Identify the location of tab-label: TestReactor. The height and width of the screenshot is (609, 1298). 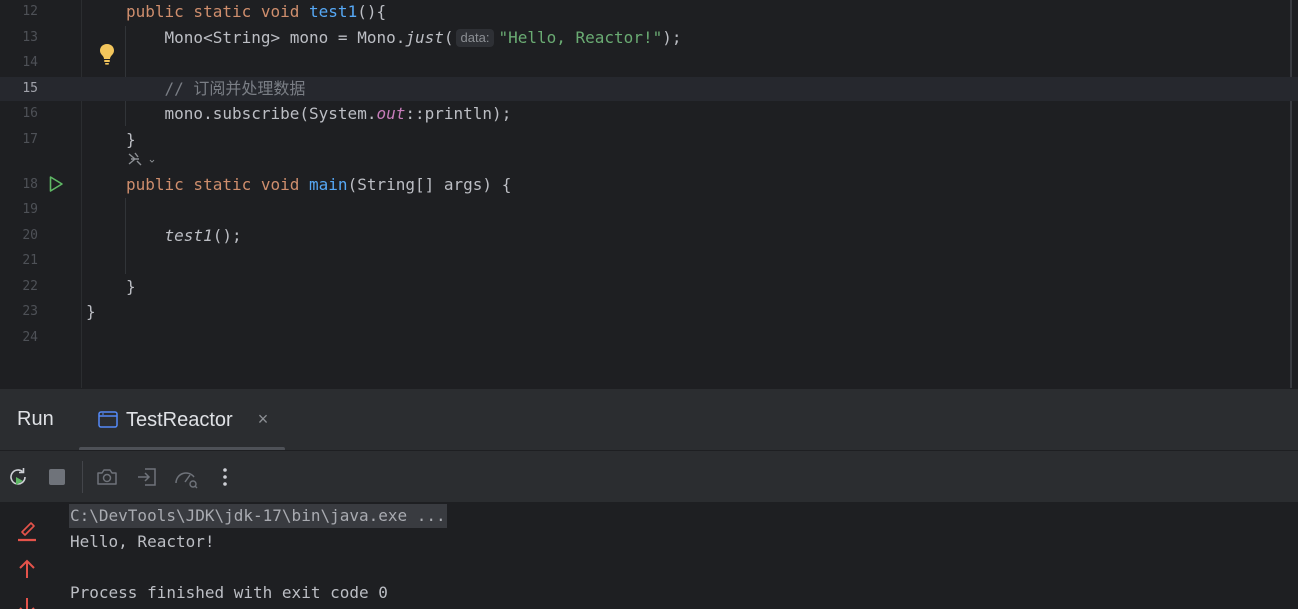
(179, 420).